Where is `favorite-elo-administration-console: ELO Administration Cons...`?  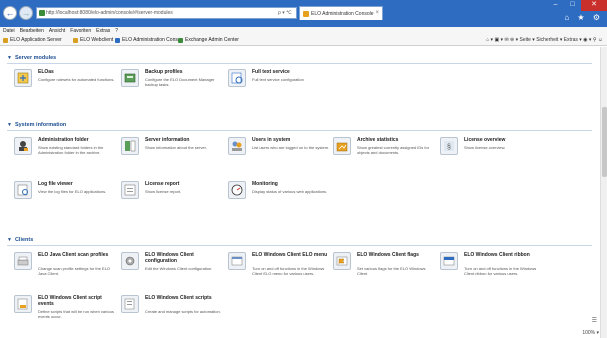 favorite-elo-administration-console: ELO Administration Cons... is located at coordinates (148, 40).